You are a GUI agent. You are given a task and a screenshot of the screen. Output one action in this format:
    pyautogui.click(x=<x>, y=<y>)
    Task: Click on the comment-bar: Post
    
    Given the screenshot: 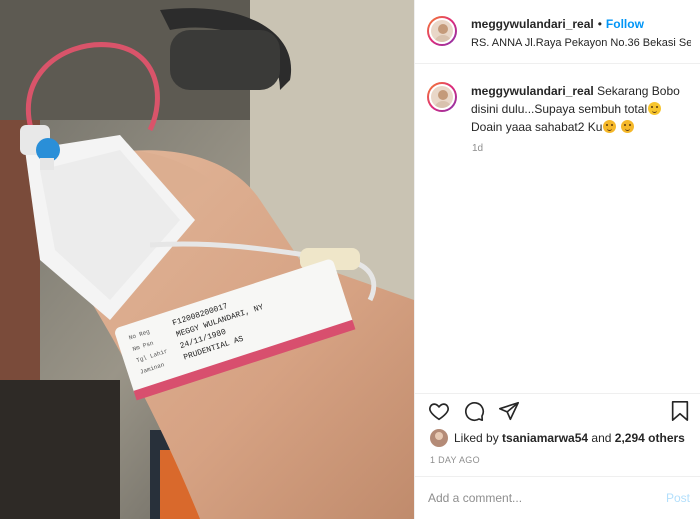 What is the action you would take?
    pyautogui.click(x=557, y=497)
    